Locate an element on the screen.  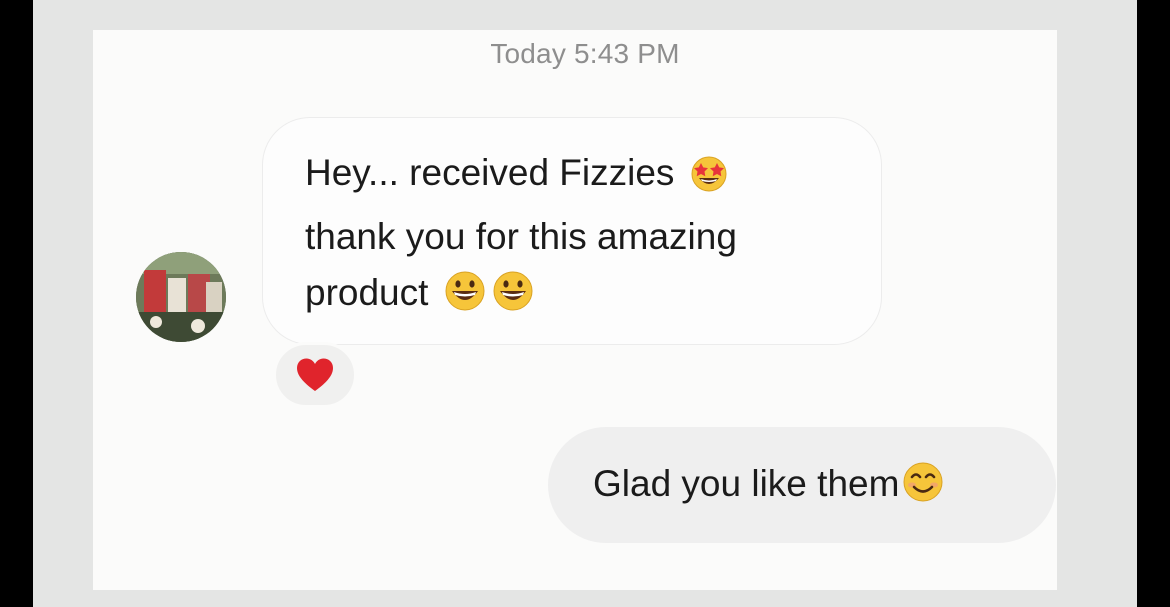
avatar-photo is located at coordinates (181, 297).